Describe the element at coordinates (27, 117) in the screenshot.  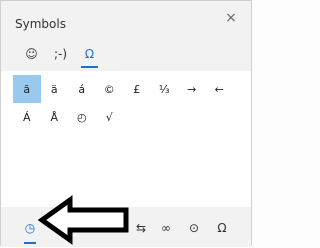
I see `symbol-item: Á` at that location.